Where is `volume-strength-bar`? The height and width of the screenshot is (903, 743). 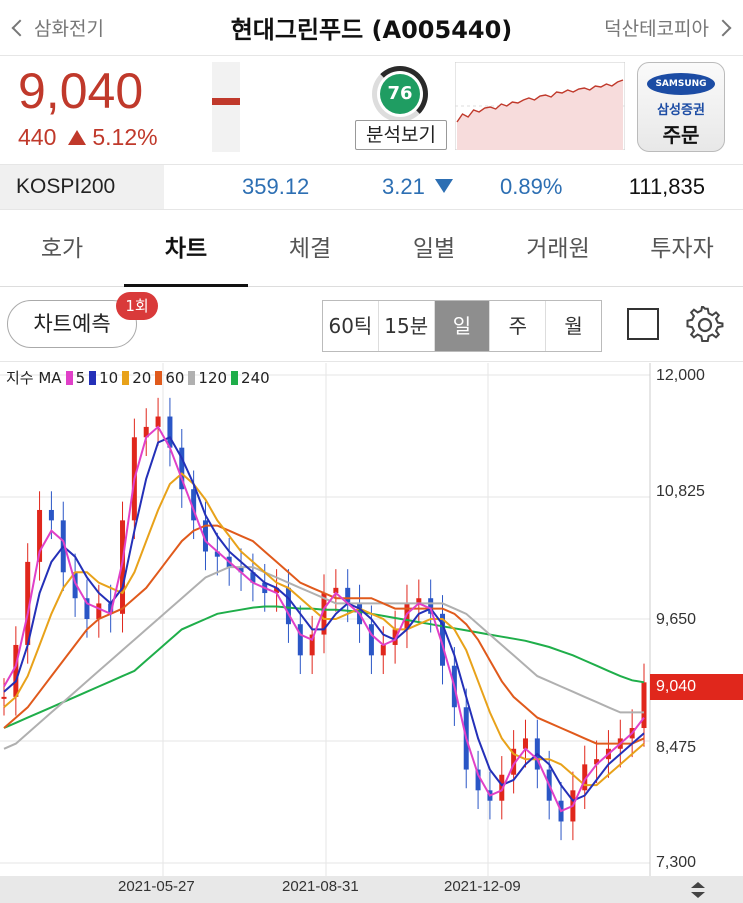
volume-strength-bar is located at coordinates (226, 107).